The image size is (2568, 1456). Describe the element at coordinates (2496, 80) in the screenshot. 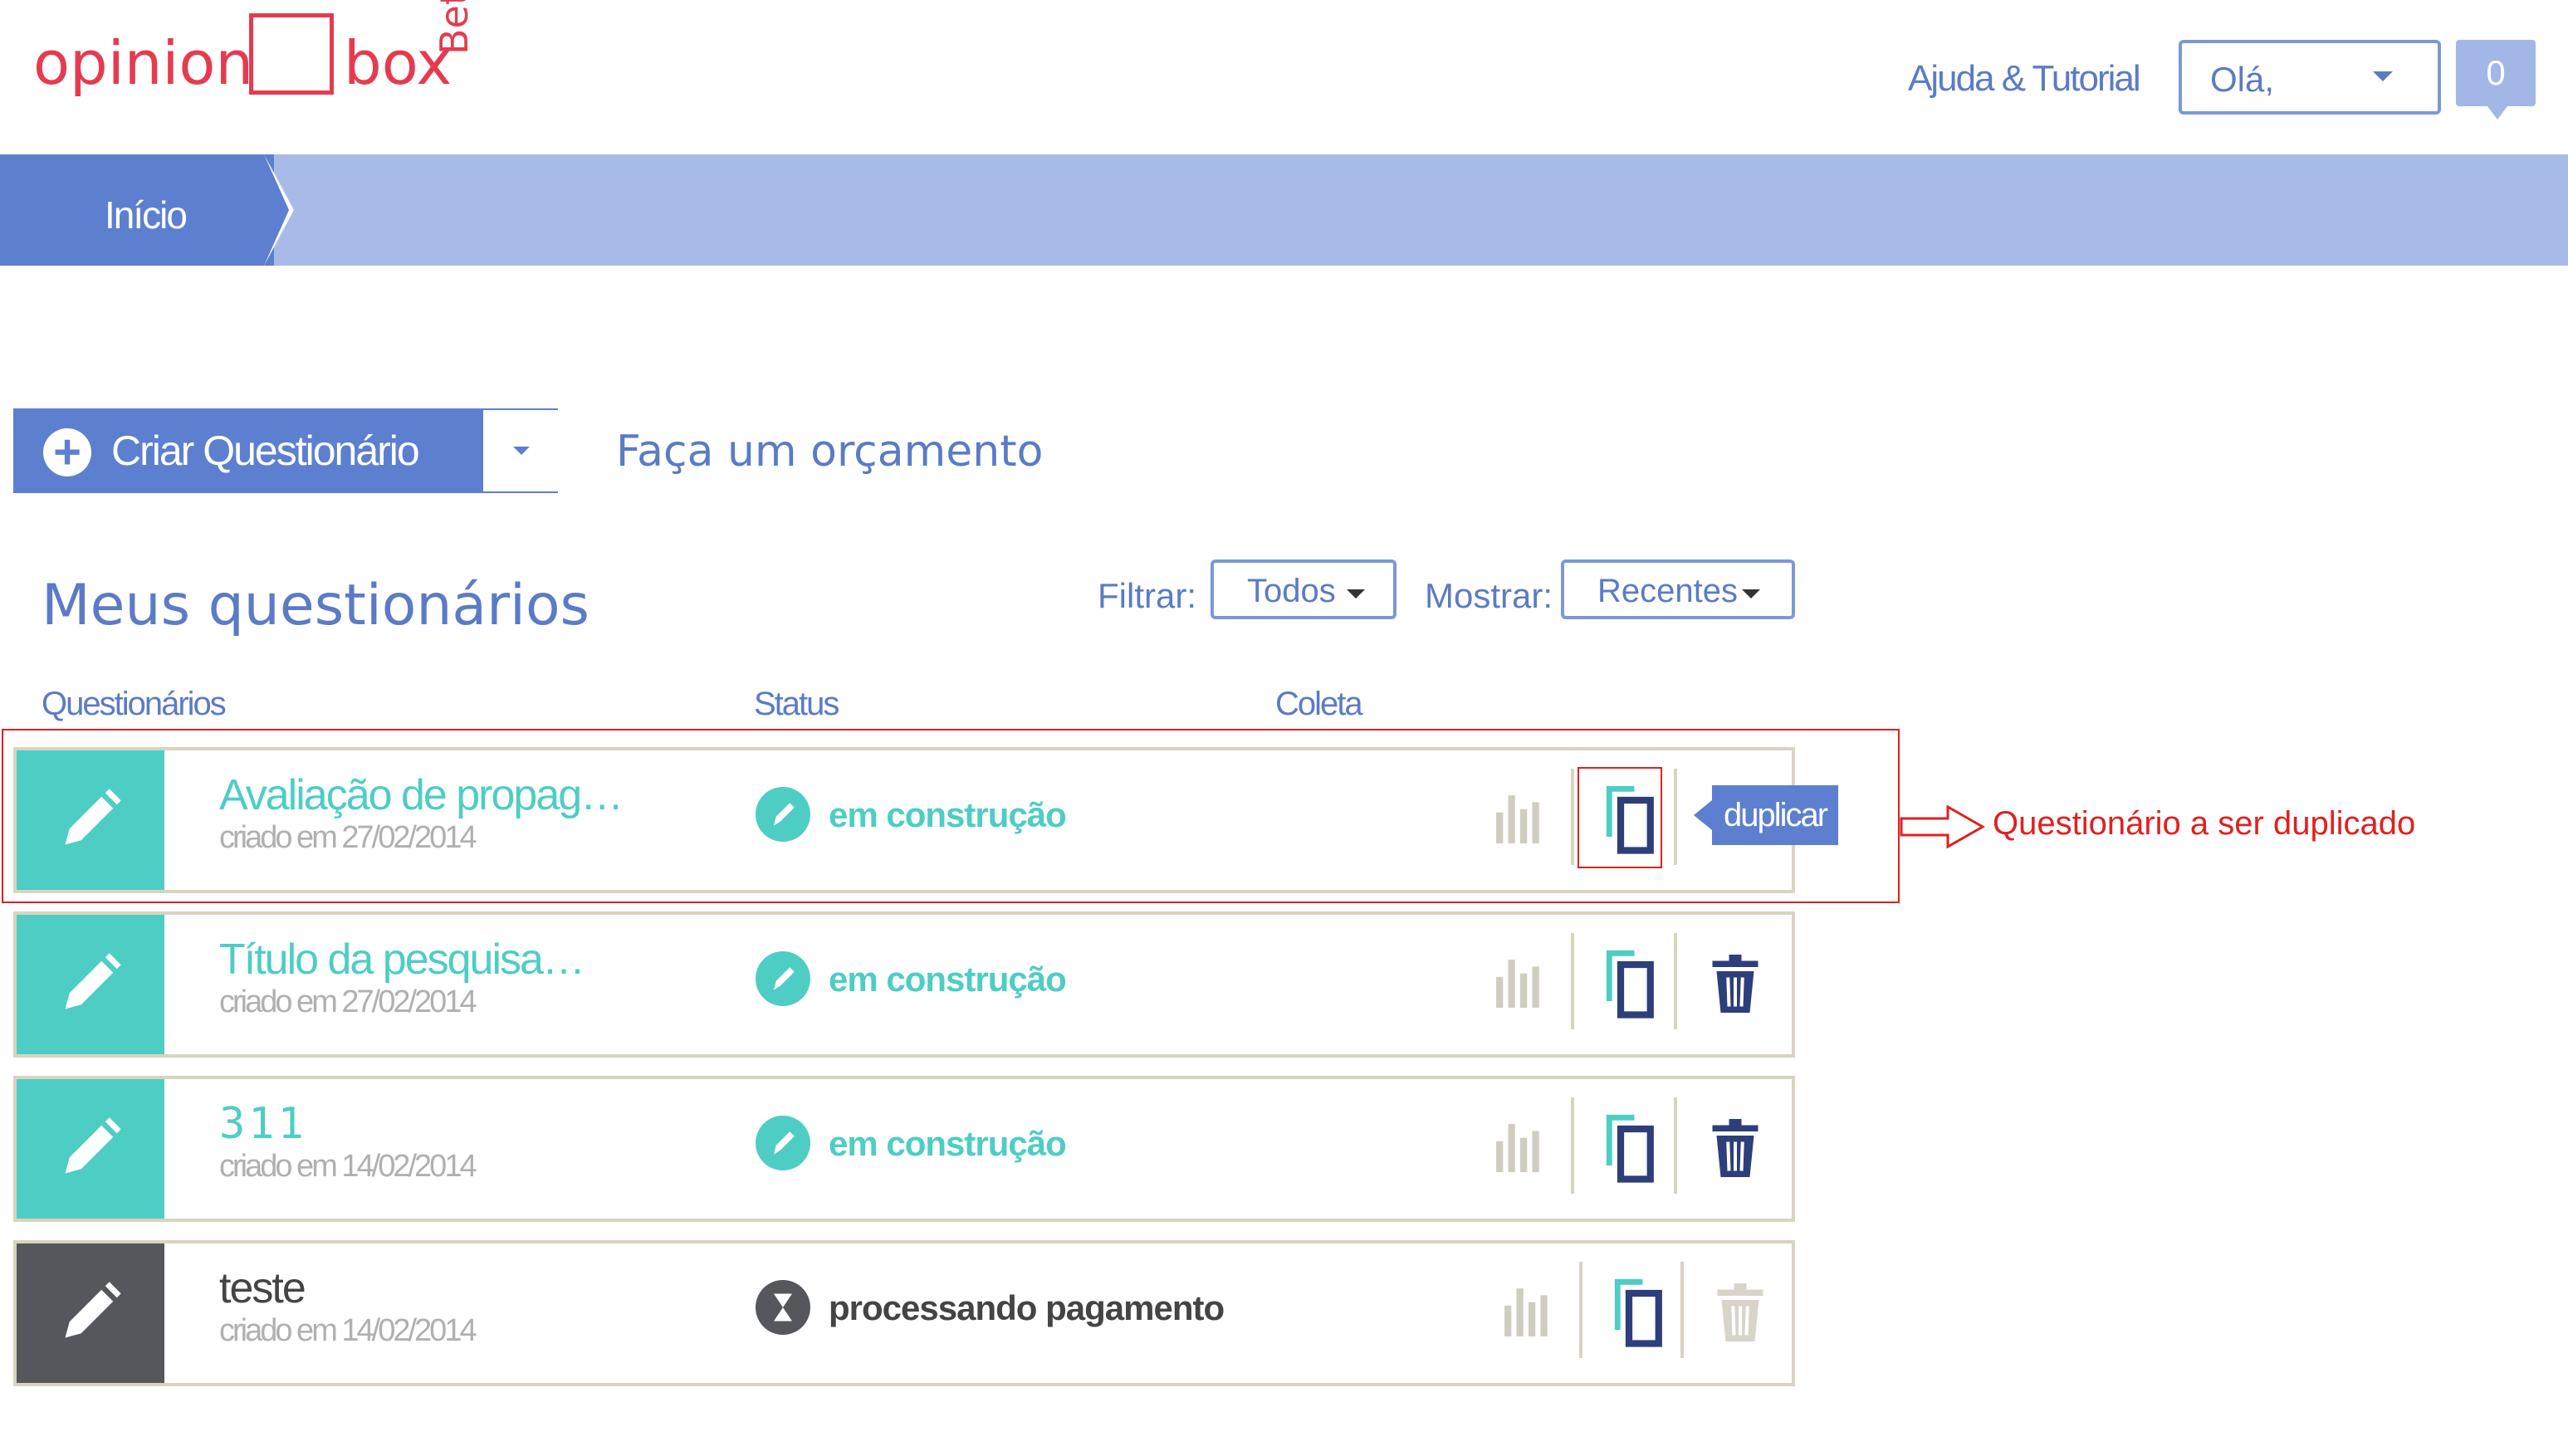

I see `notification-badge: 0` at that location.